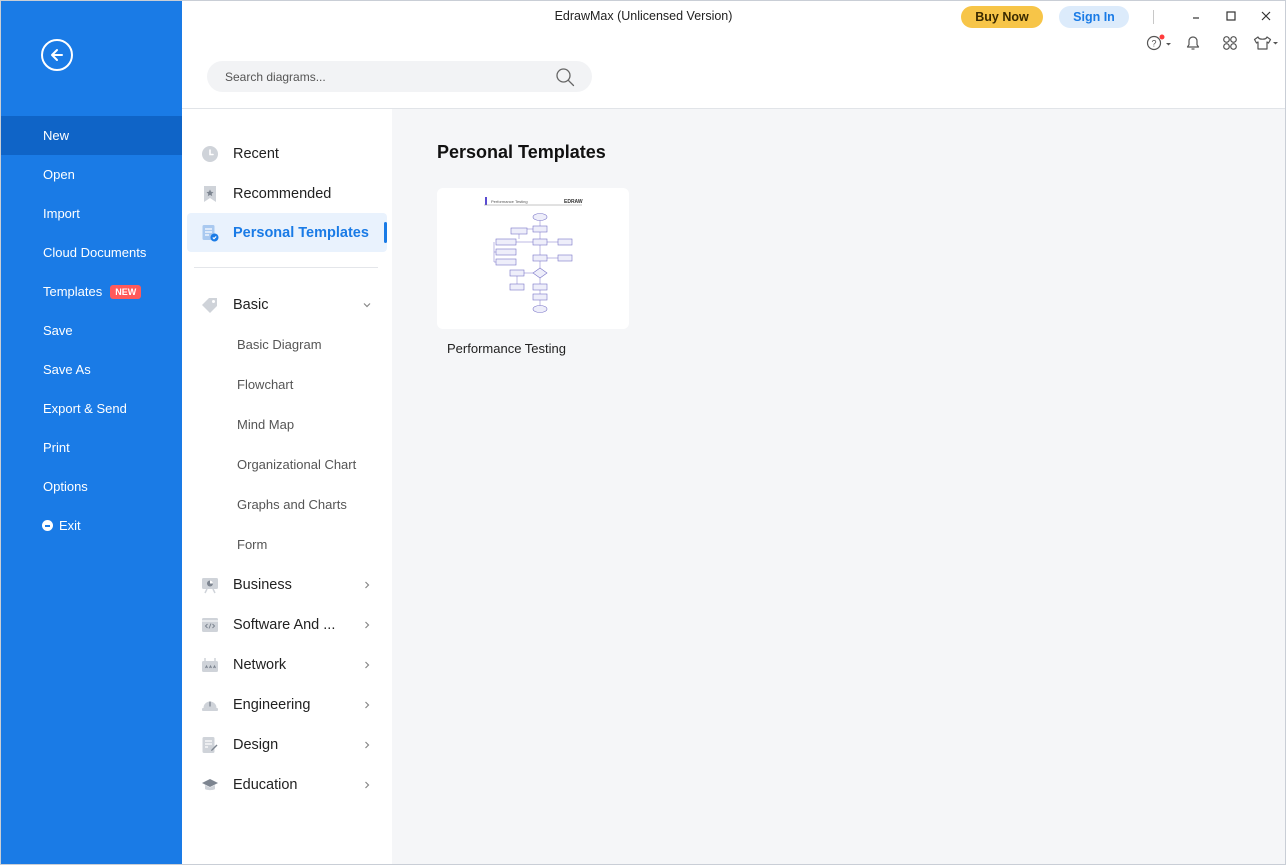  I want to click on menu-item-label: Save, so click(58, 330).